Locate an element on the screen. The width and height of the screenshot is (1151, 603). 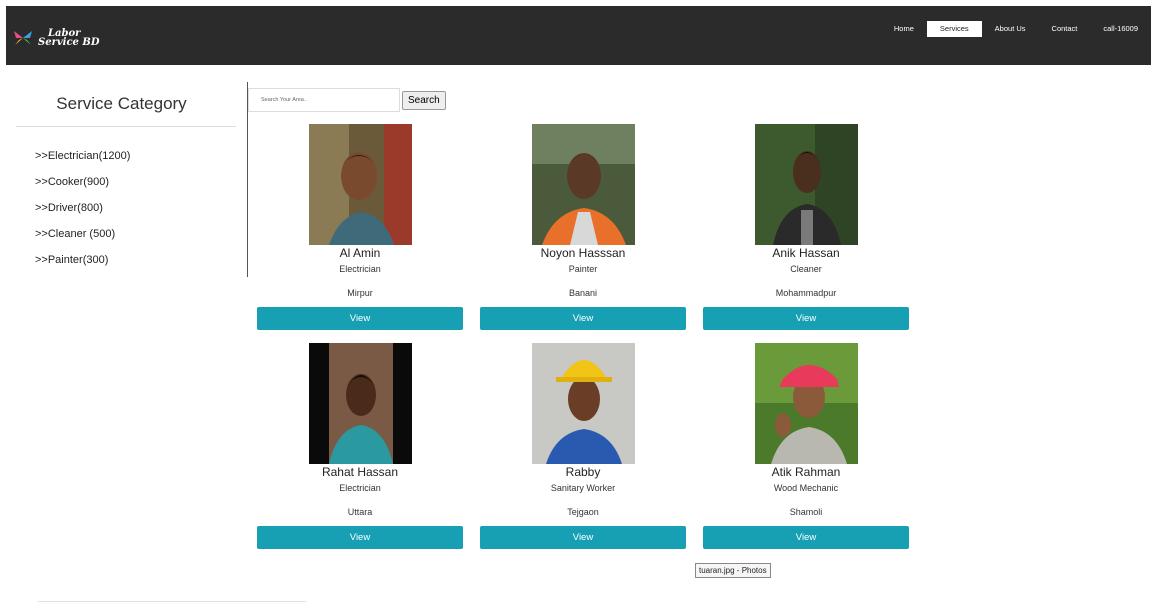
area-search: Search is located at coordinates (347, 100).